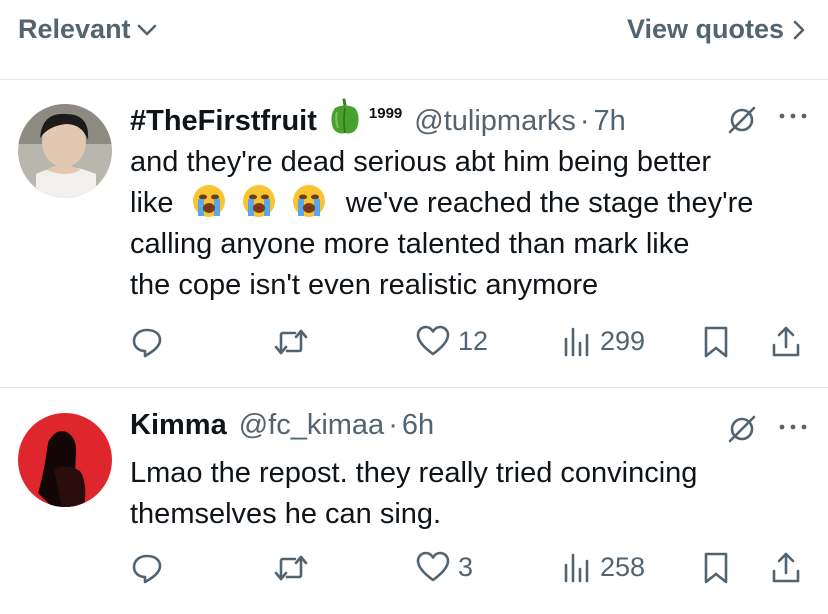 The image size is (828, 614). I want to click on views-count: 258, so click(623, 566).